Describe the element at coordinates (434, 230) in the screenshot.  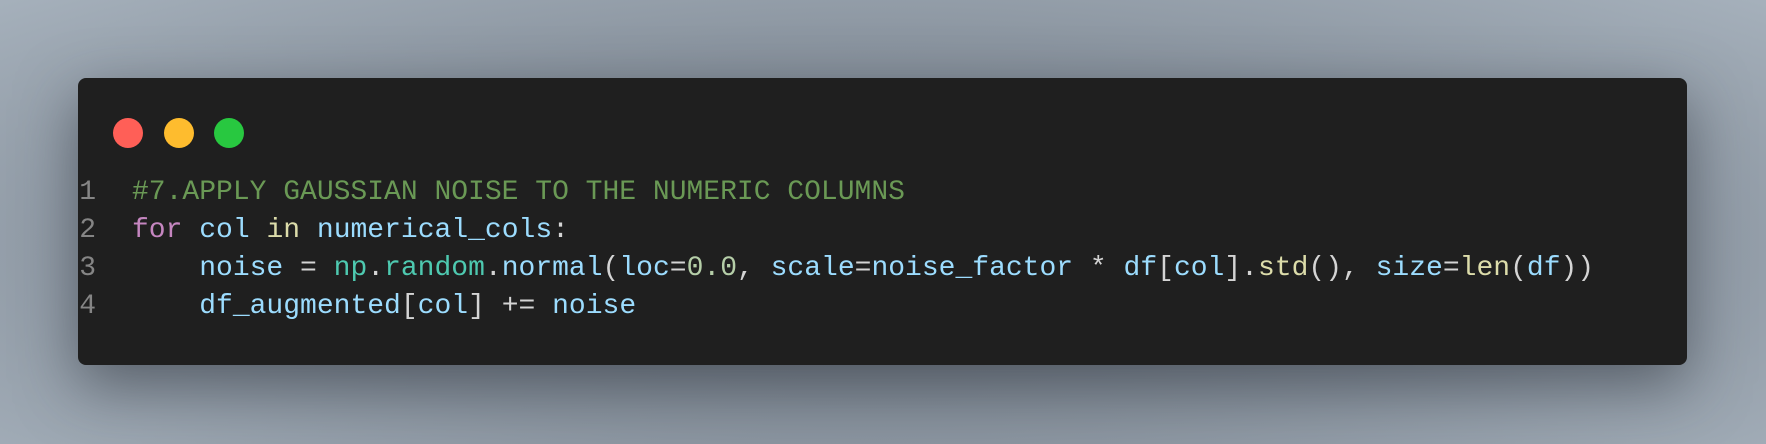
I see `code-token: numerical_cols` at that location.